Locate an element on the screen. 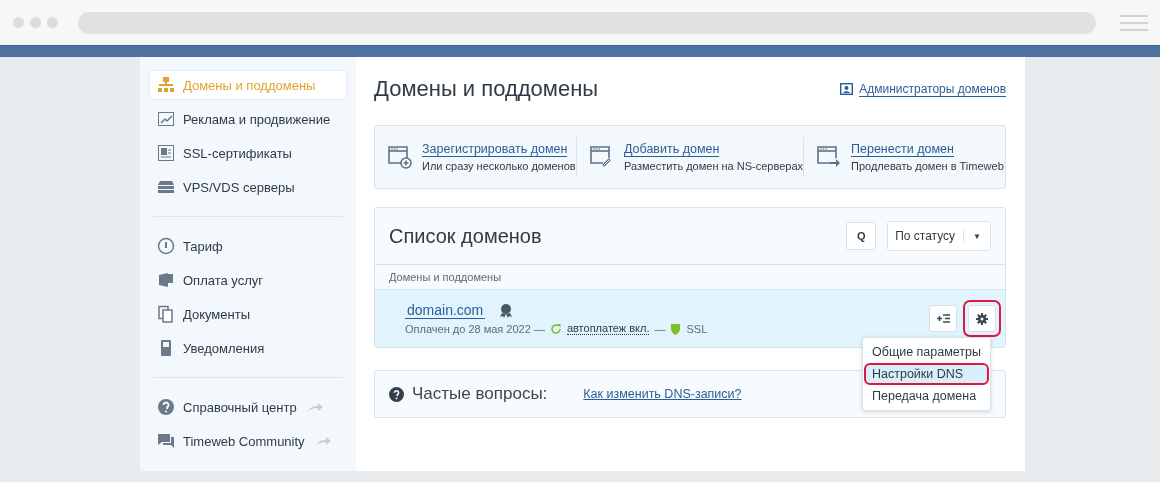 This screenshot has height=482, width=1160. list-add-icon is located at coordinates (943, 318).